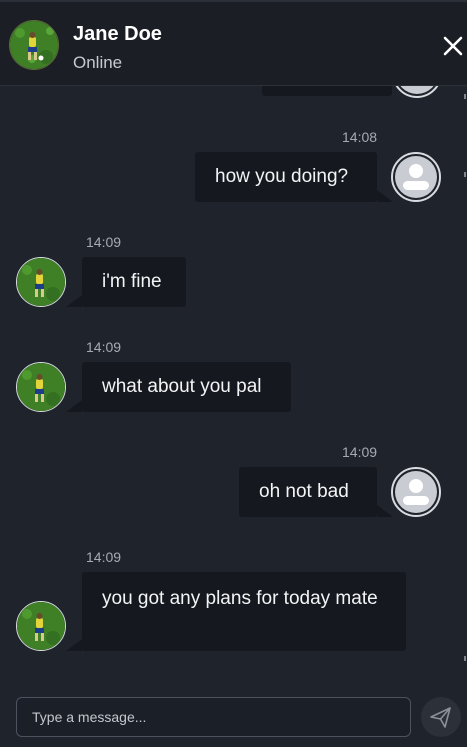 Image resolution: width=467 pixels, height=747 pixels. I want to click on contact-avatar, so click(34, 45).